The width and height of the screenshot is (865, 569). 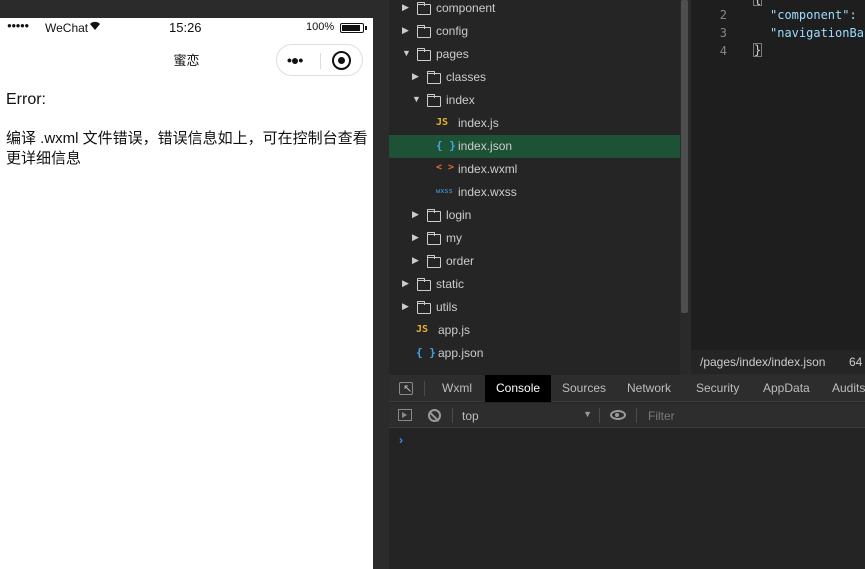 I want to click on line-number: 4, so click(x=723, y=51).